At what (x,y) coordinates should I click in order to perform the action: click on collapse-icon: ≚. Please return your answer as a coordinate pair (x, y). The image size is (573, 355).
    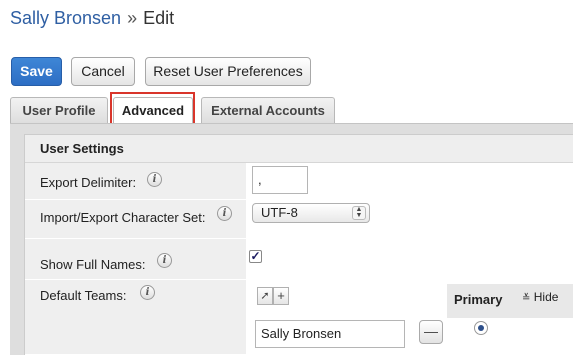
    Looking at the image, I should click on (526, 298).